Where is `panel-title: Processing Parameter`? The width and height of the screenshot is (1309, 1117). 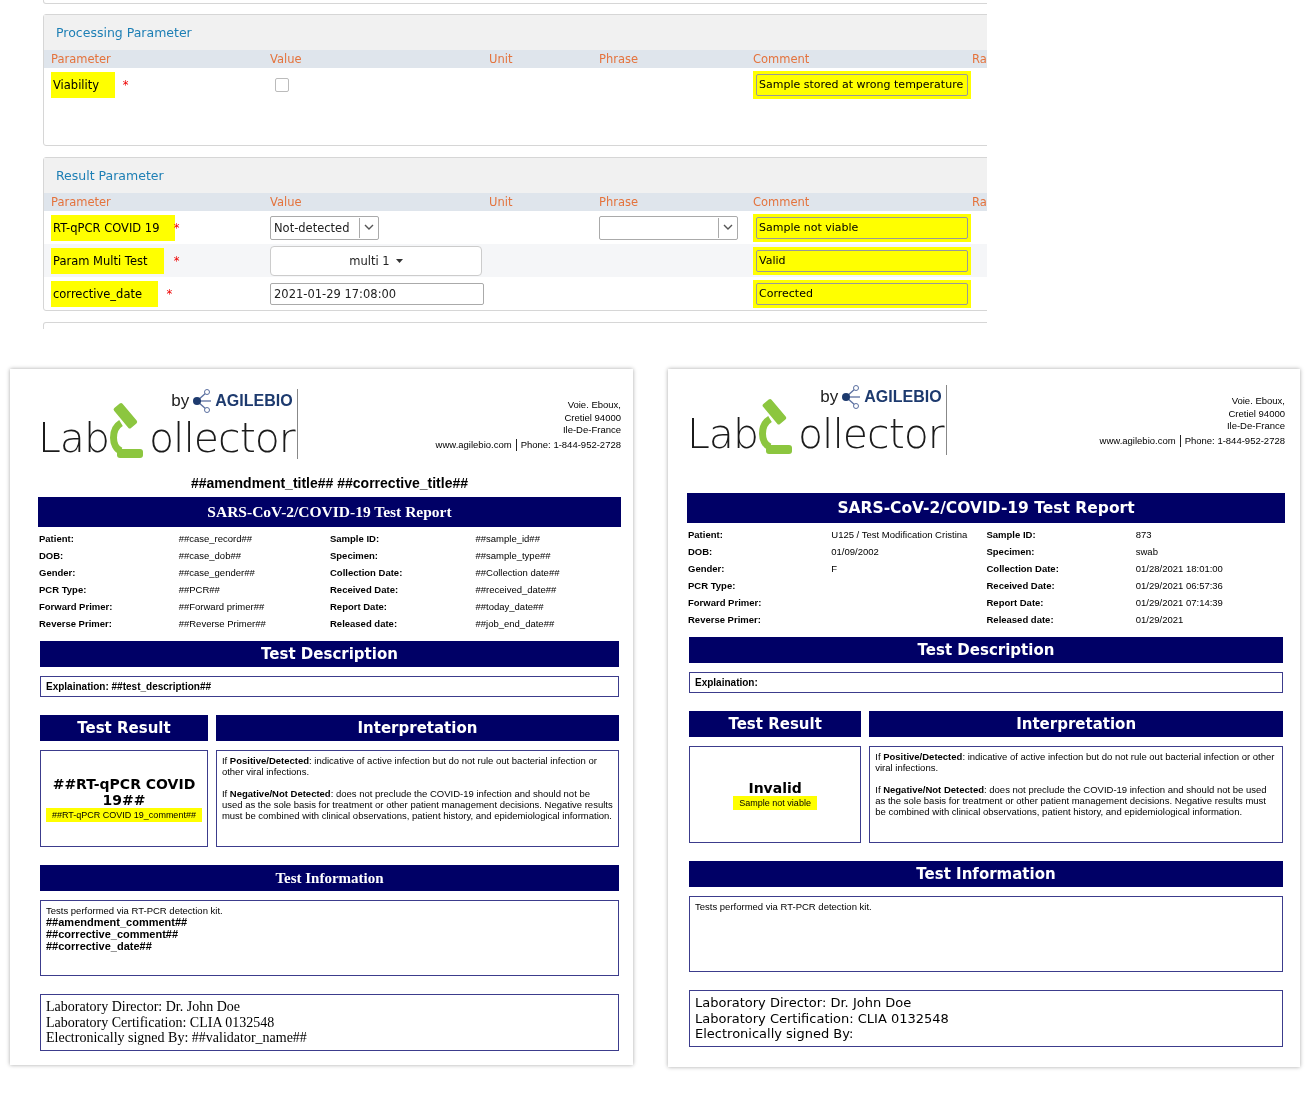 panel-title: Processing Parameter is located at coordinates (124, 32).